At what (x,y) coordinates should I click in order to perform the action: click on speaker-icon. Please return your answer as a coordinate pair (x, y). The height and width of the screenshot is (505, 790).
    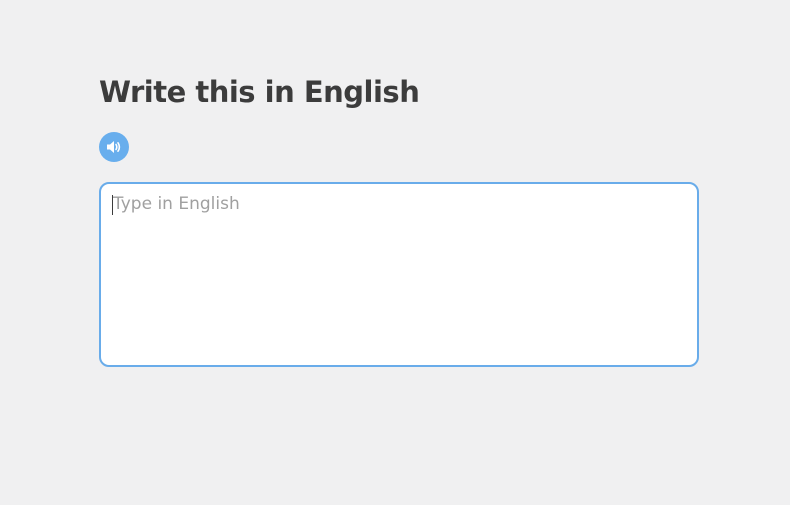
    Looking at the image, I should click on (114, 147).